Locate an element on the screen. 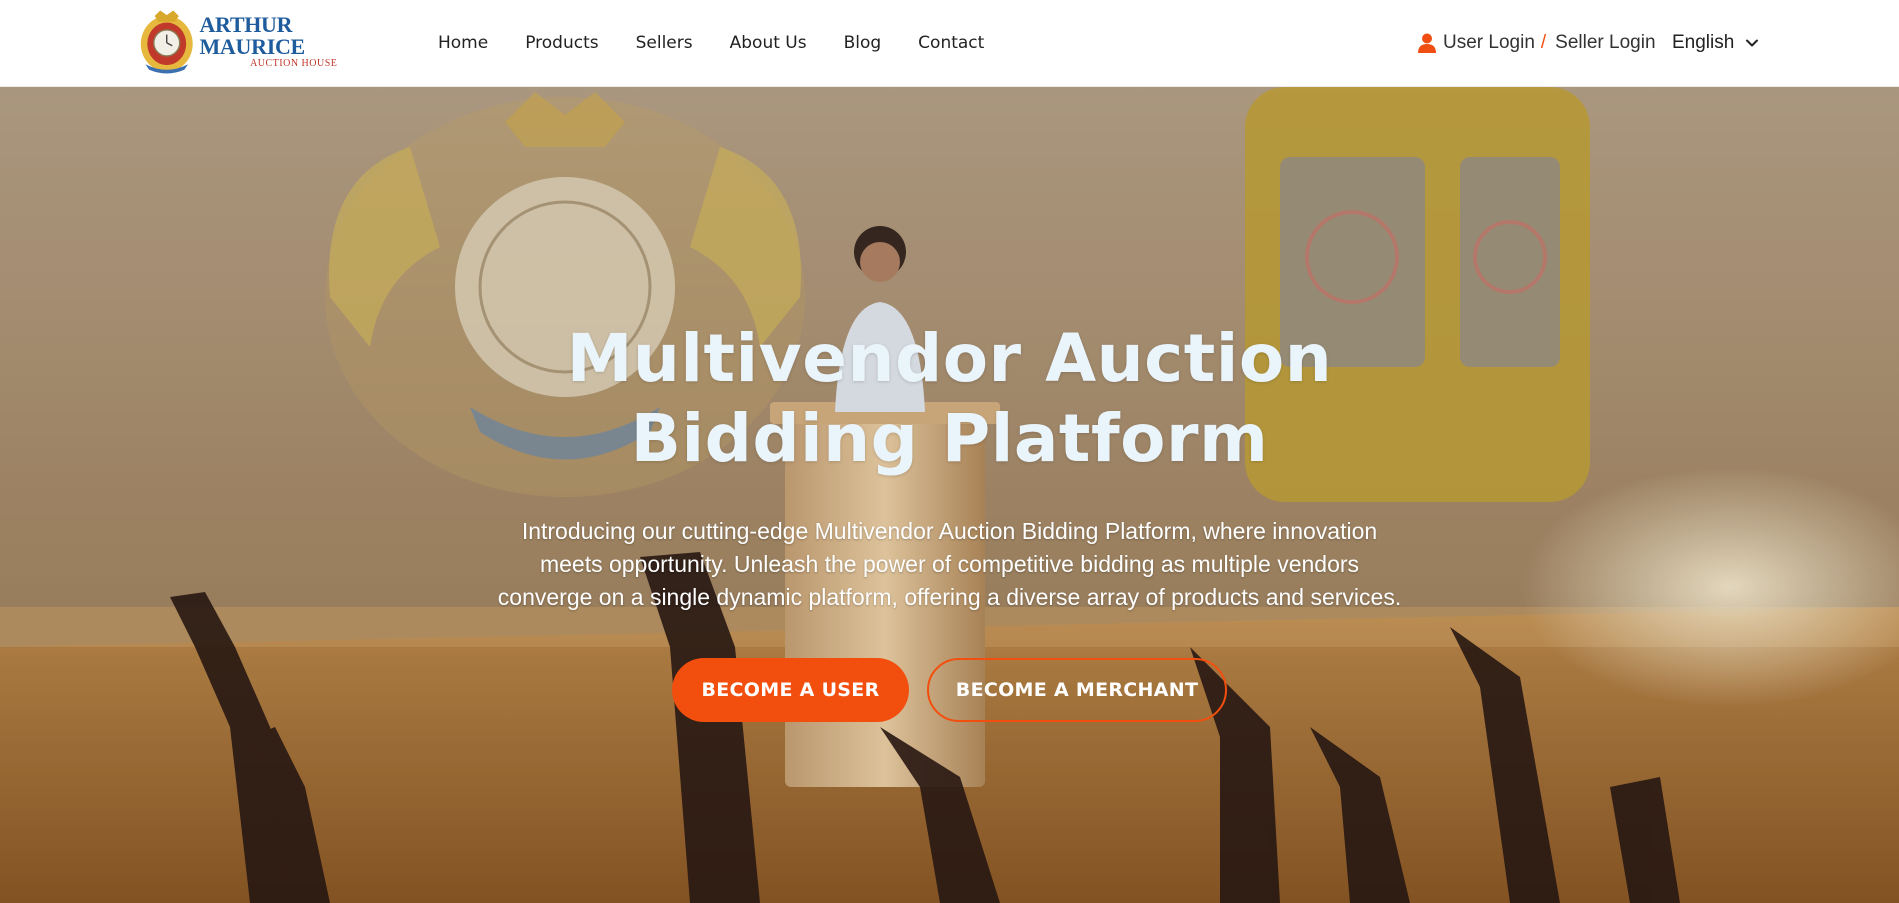 This screenshot has width=1899, height=903. brand-name: ARTHUR MAURICE is located at coordinates (252, 35).